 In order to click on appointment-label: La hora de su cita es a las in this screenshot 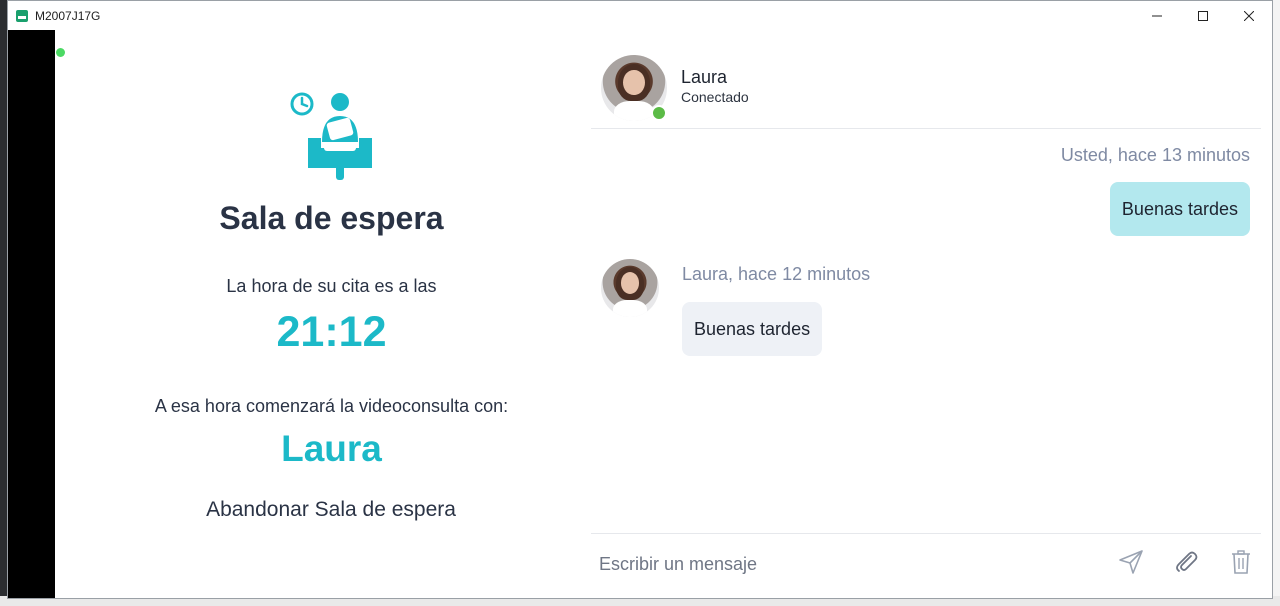, I will do `click(331, 286)`.